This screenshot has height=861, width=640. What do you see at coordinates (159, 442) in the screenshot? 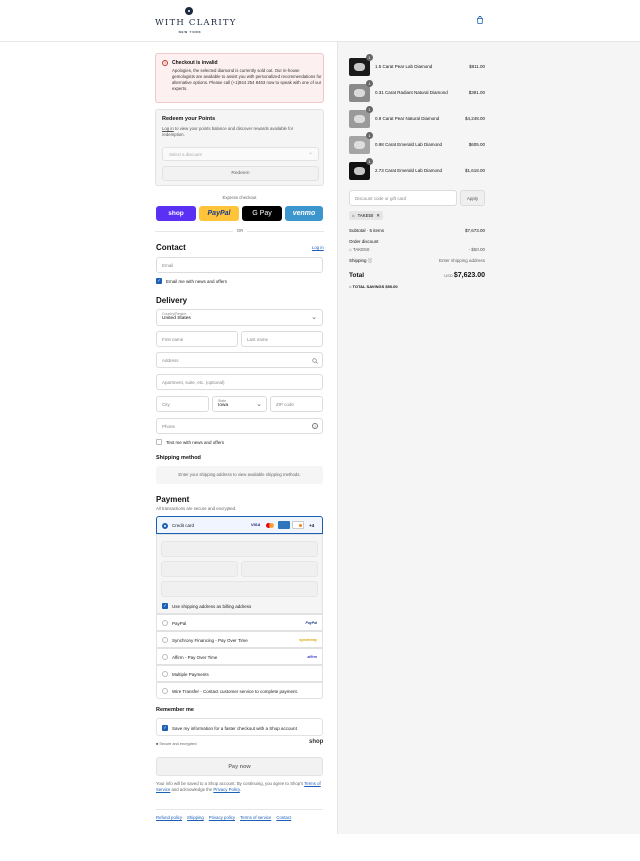
I see `text-news-checkbox` at bounding box center [159, 442].